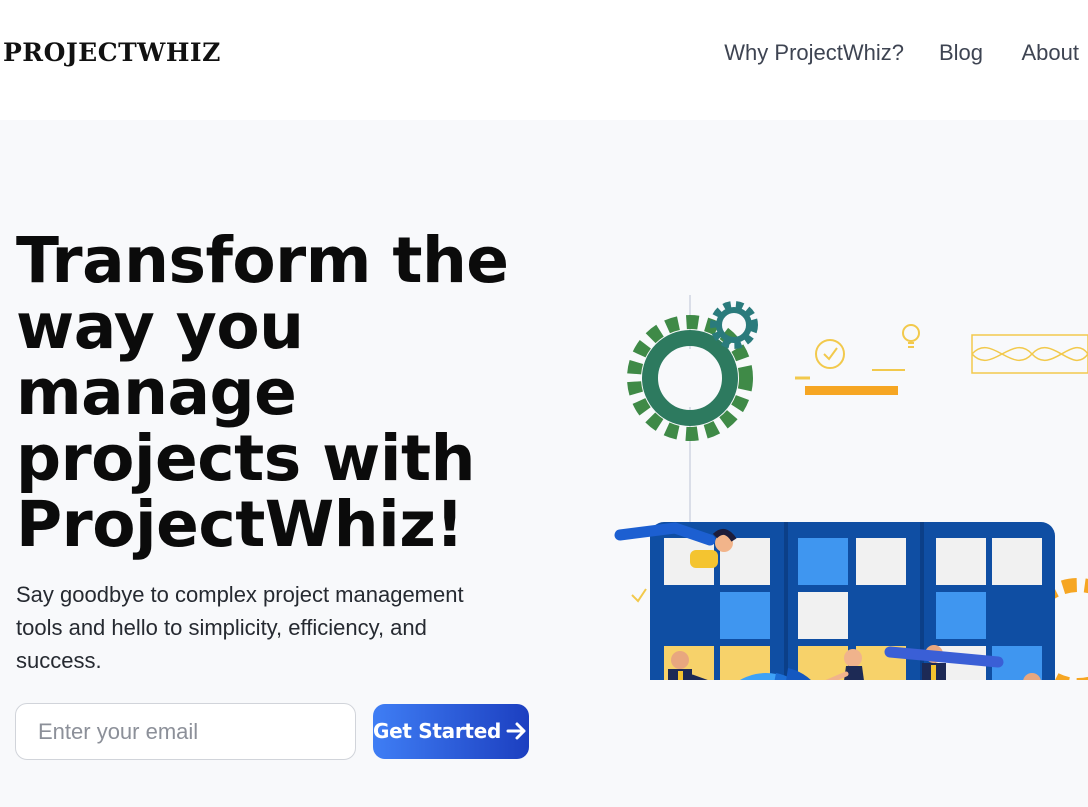 The image size is (1088, 807). I want to click on clock-icon, so click(830, 354).